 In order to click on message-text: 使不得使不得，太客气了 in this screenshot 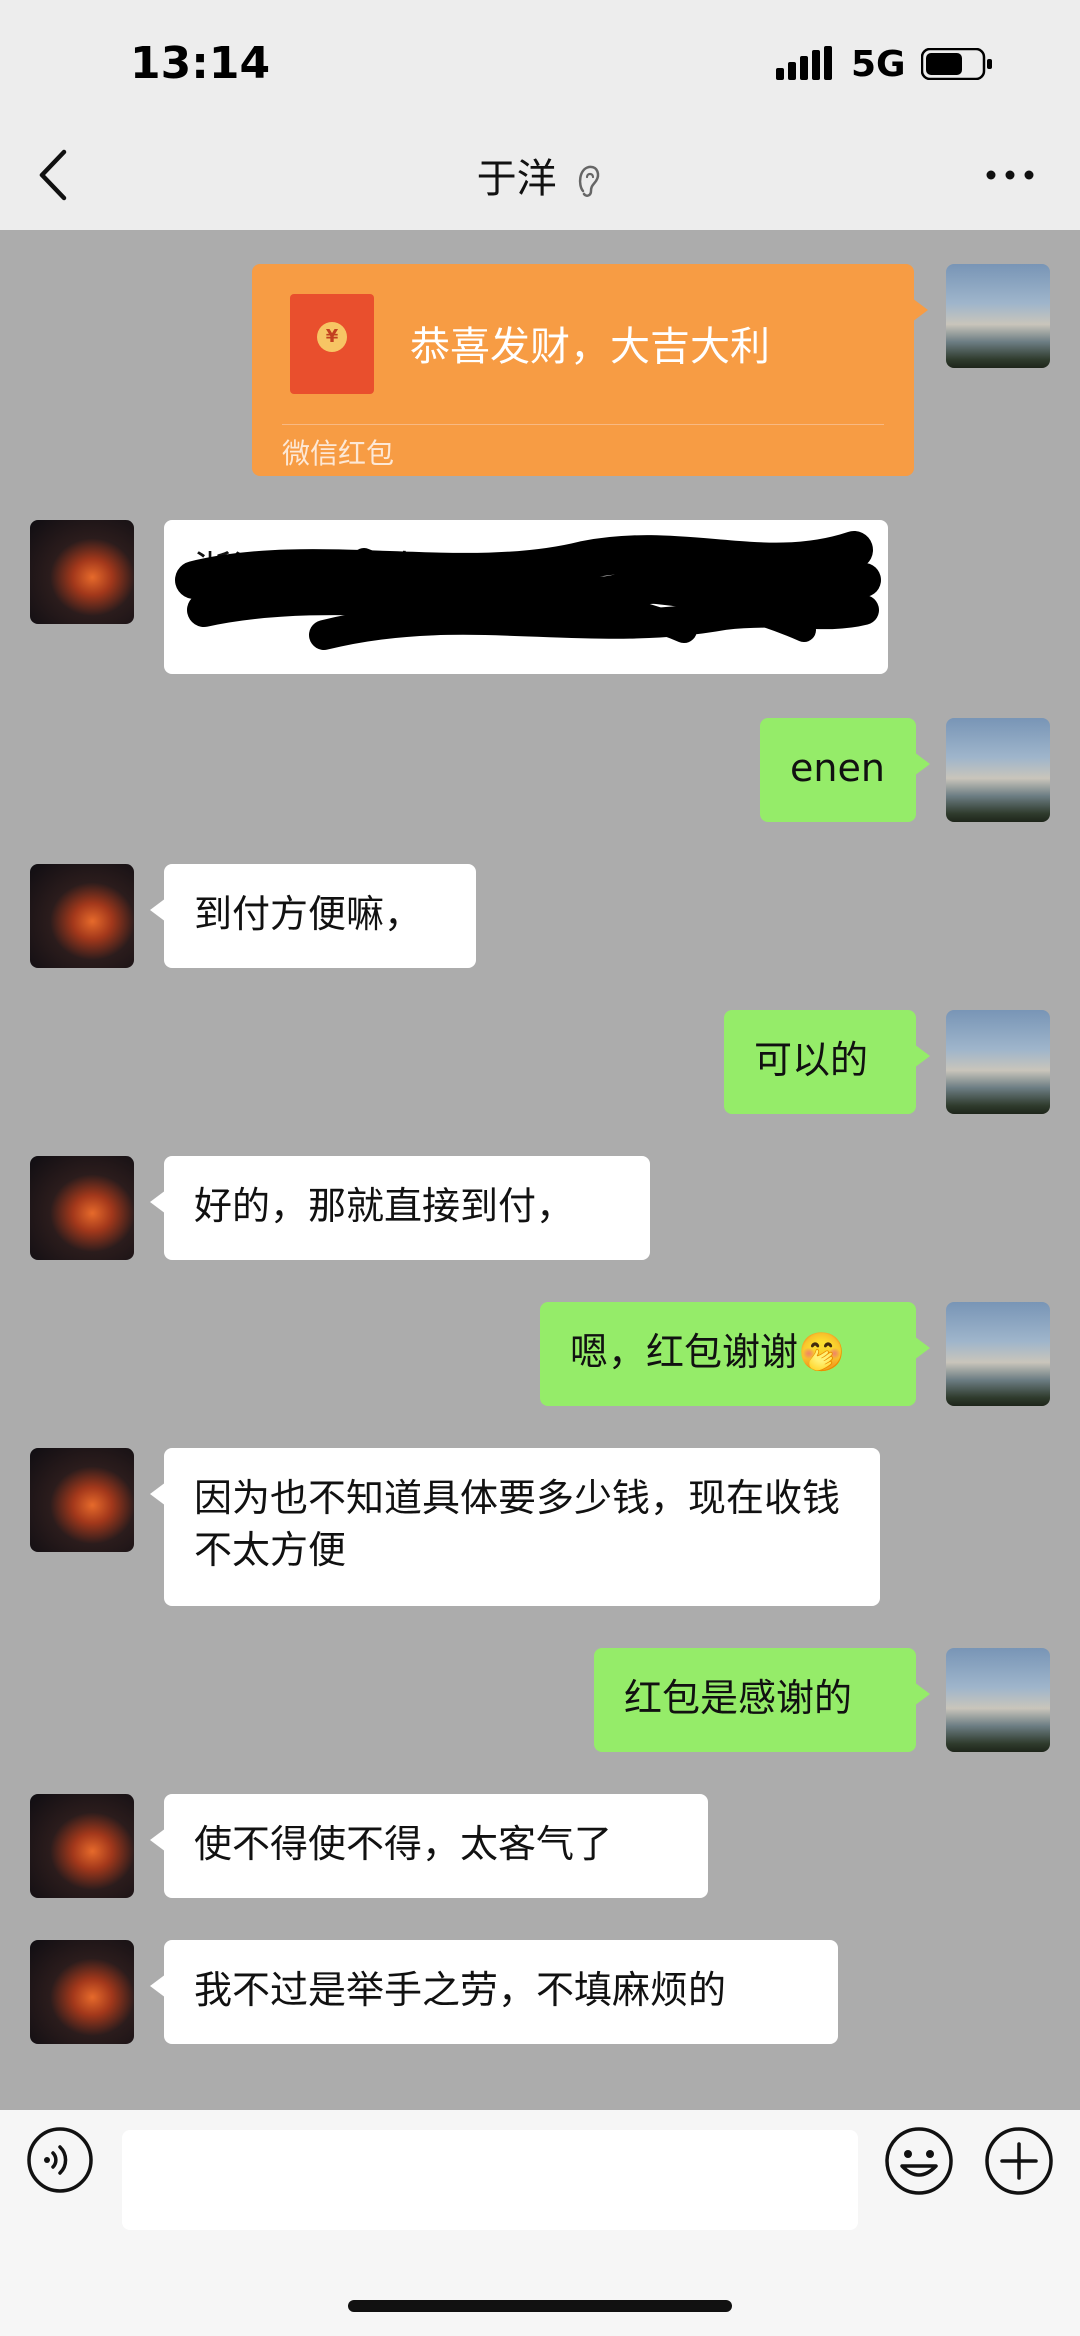, I will do `click(403, 1844)`.